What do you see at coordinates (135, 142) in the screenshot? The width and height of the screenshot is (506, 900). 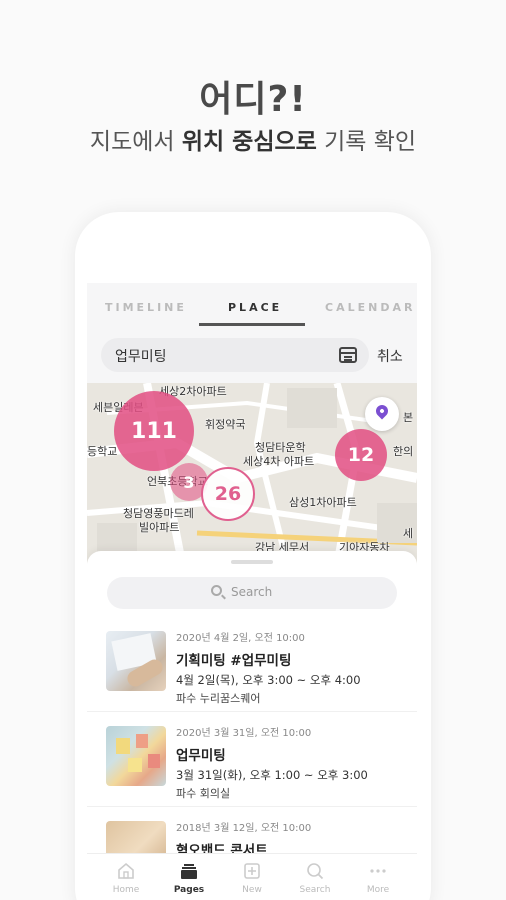 I see `subline-pre: 지도에서` at bounding box center [135, 142].